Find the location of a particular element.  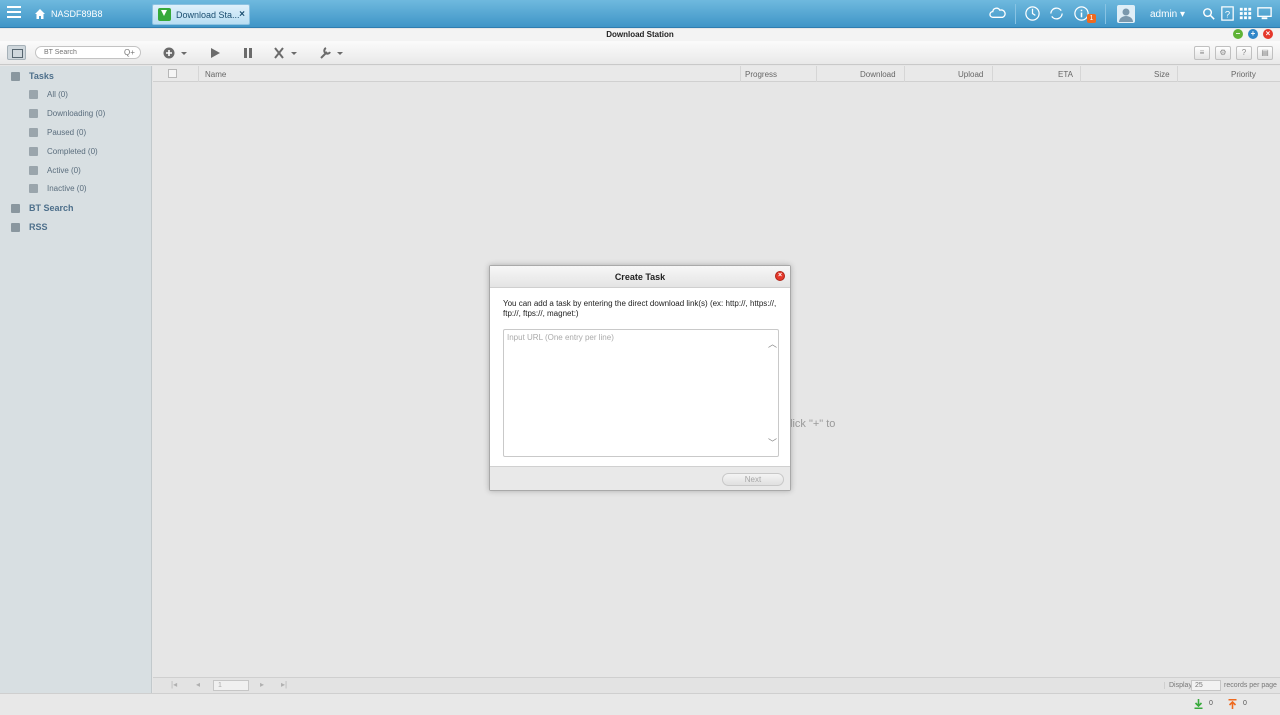

first-page-icon: |◂ is located at coordinates (174, 684).